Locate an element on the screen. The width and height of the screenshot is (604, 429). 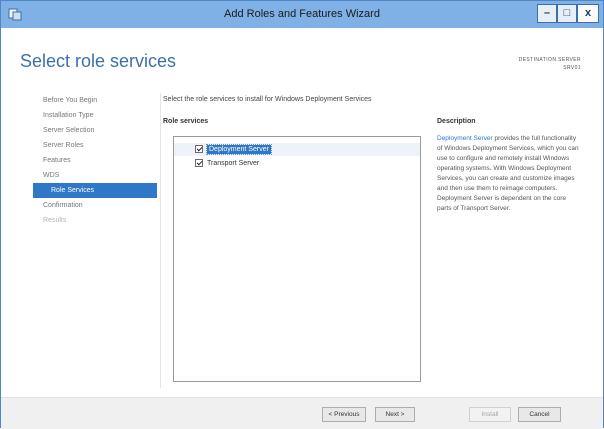
destination-server: DESTINATION SERVER SRV01 is located at coordinates (550, 64).